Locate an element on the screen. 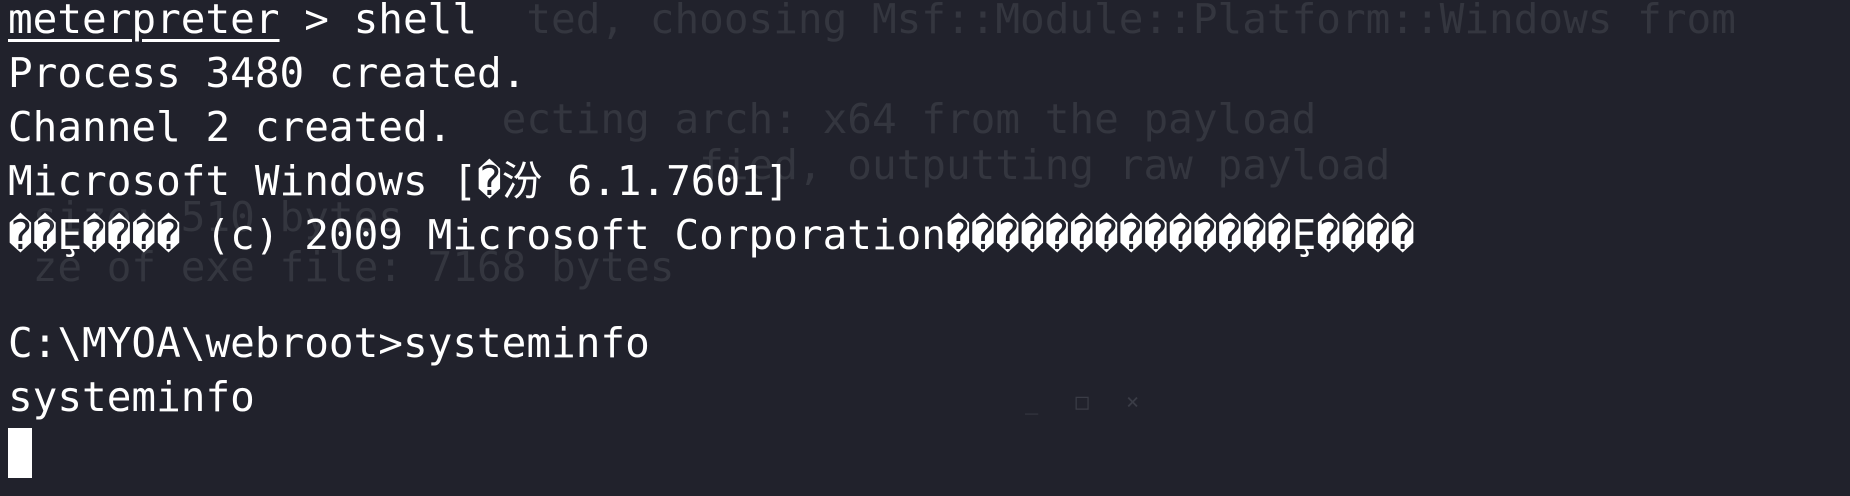 This screenshot has width=1850, height=496. output-line: systeminfo is located at coordinates (131, 397).